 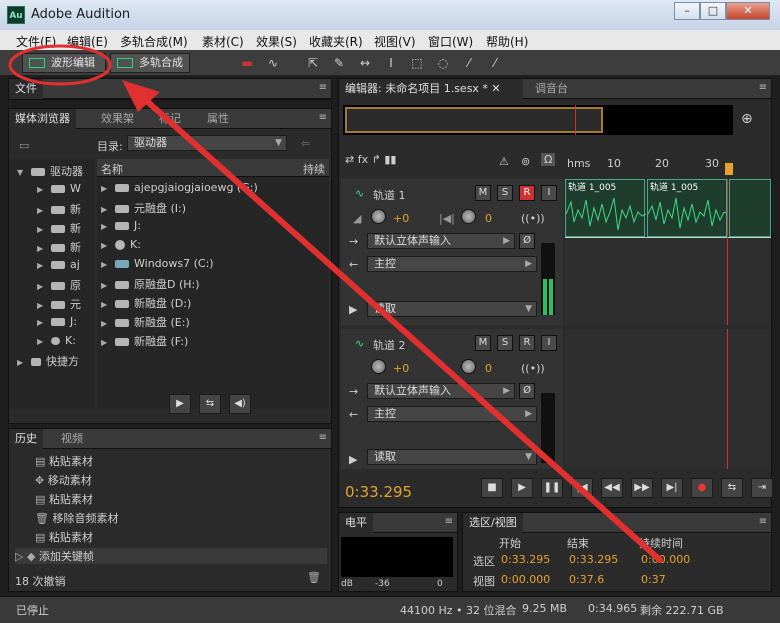 I want to click on tab-video: 视频, so click(x=72, y=439).